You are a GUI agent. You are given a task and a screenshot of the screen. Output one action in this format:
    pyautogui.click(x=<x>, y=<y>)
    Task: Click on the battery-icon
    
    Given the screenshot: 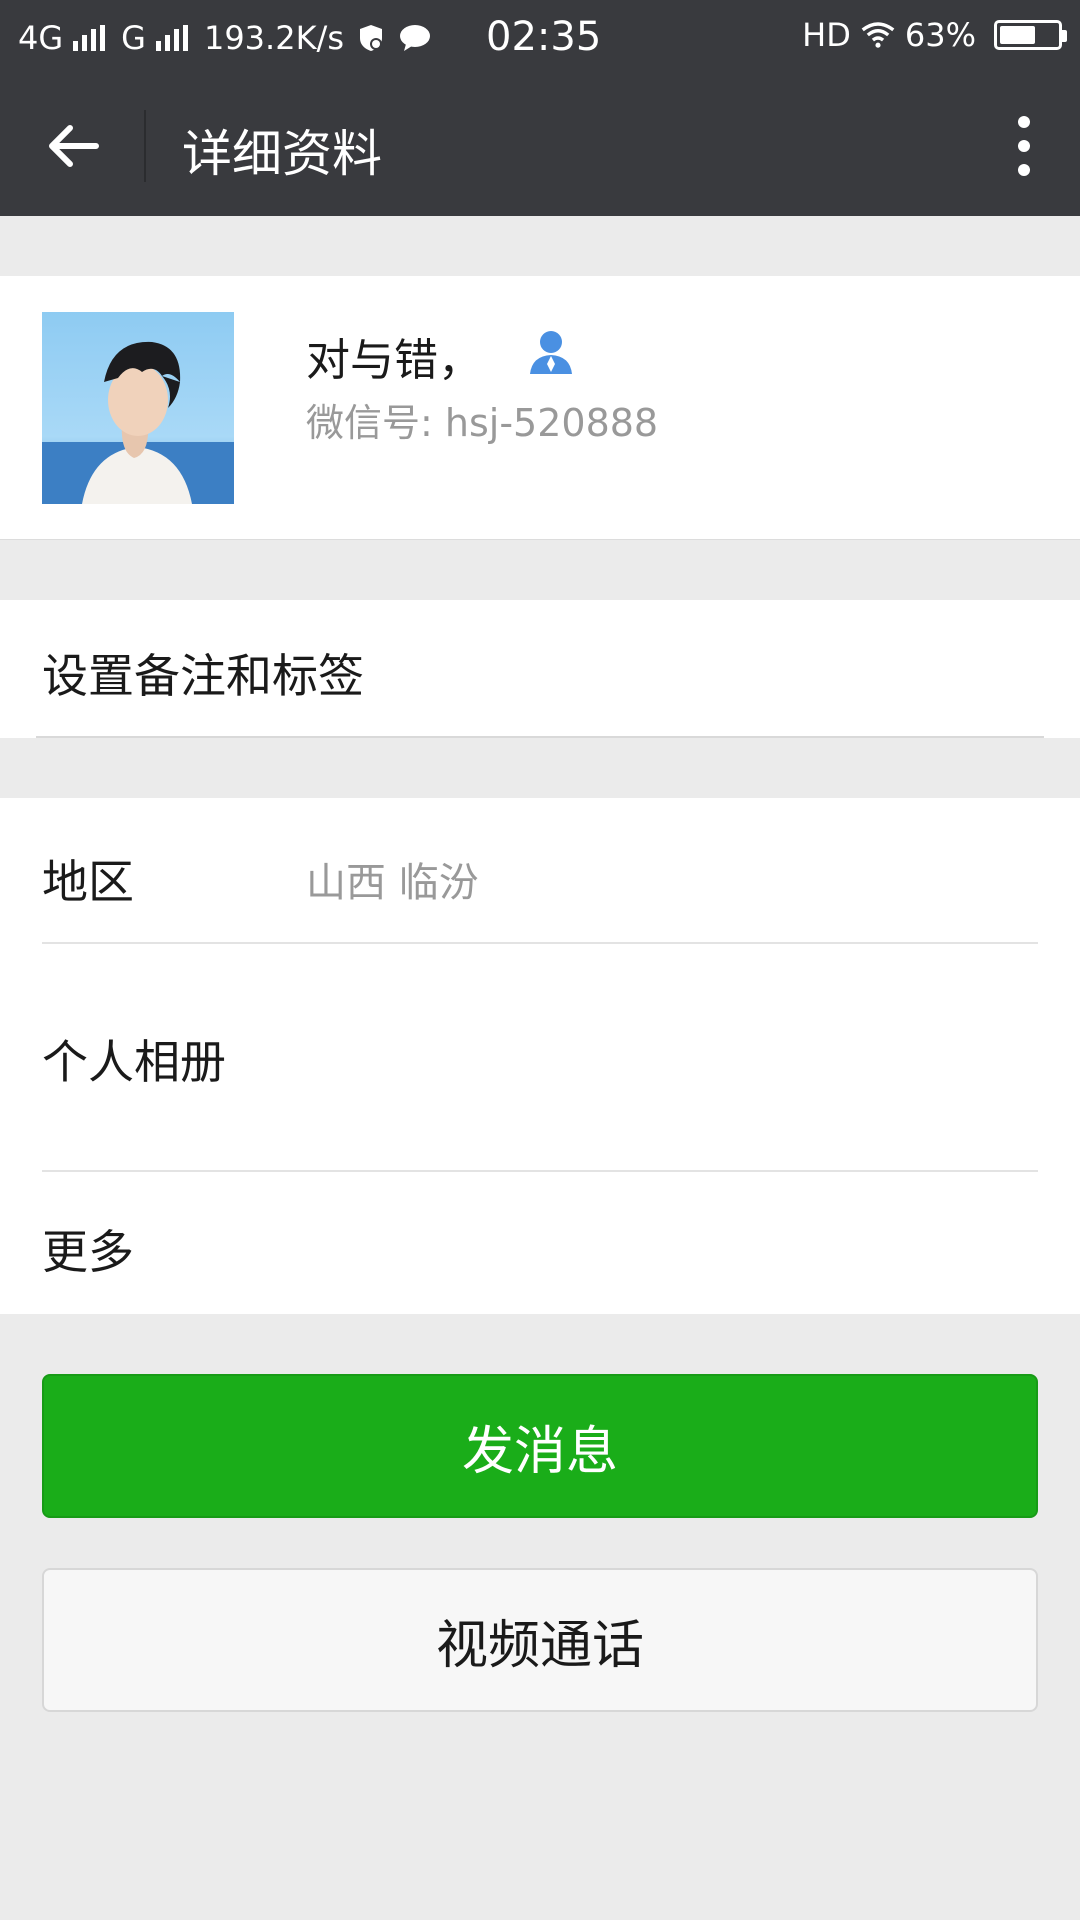 What is the action you would take?
    pyautogui.click(x=1030, y=35)
    